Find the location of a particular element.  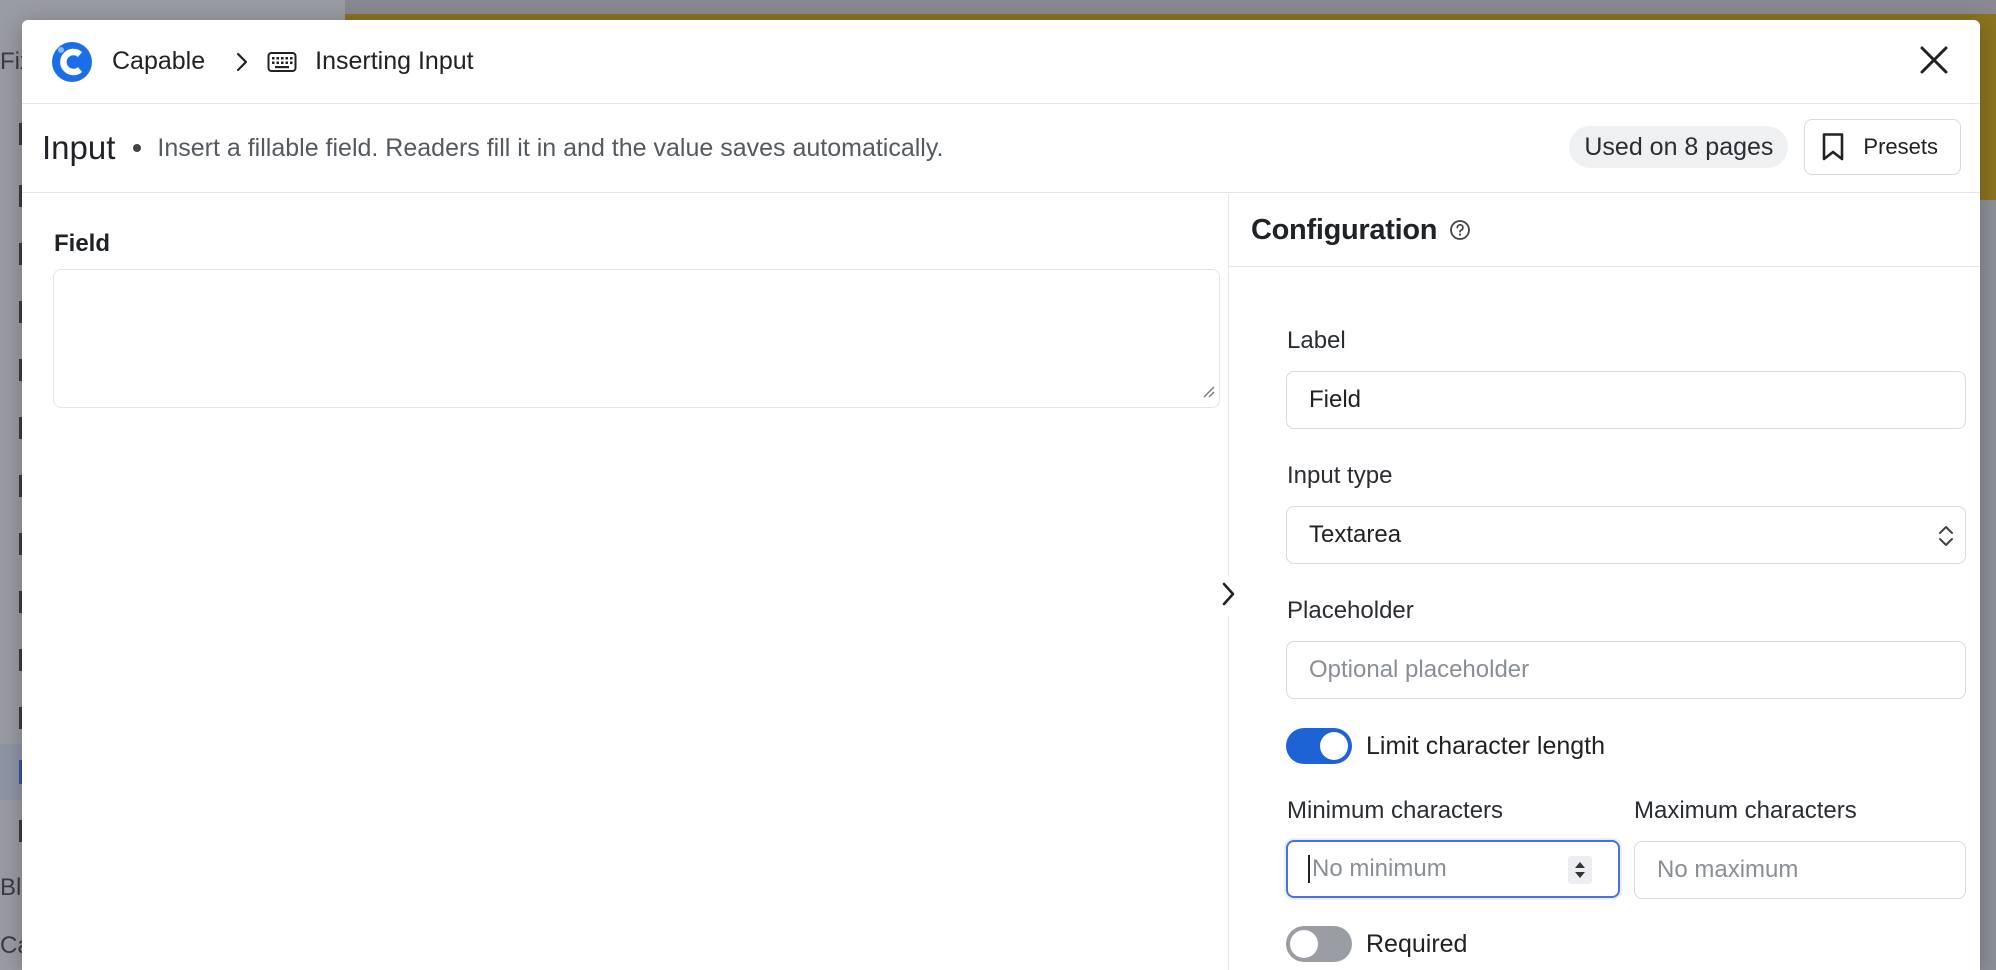

max-chars-input: No maximum is located at coordinates (1800, 870).